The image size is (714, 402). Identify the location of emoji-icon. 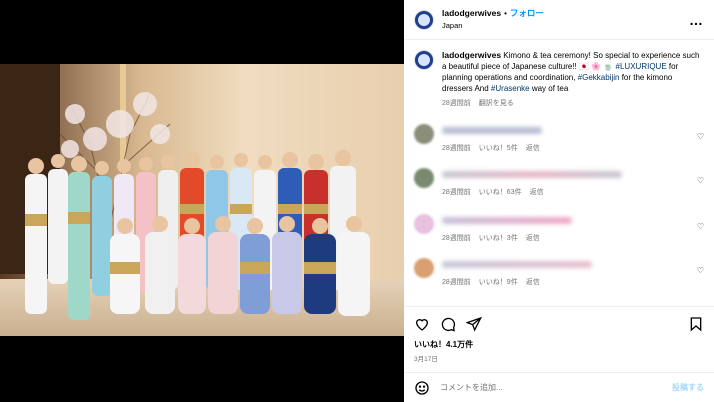
(422, 388).